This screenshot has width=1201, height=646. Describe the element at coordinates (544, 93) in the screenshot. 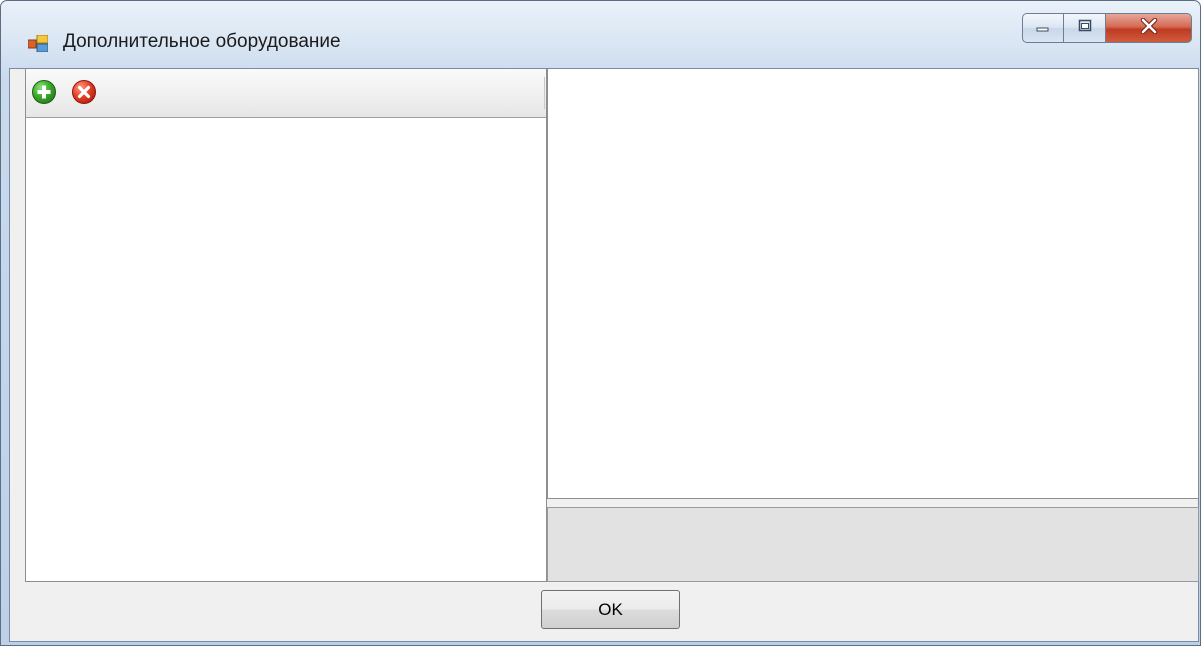

I see `toolbar-separator` at that location.